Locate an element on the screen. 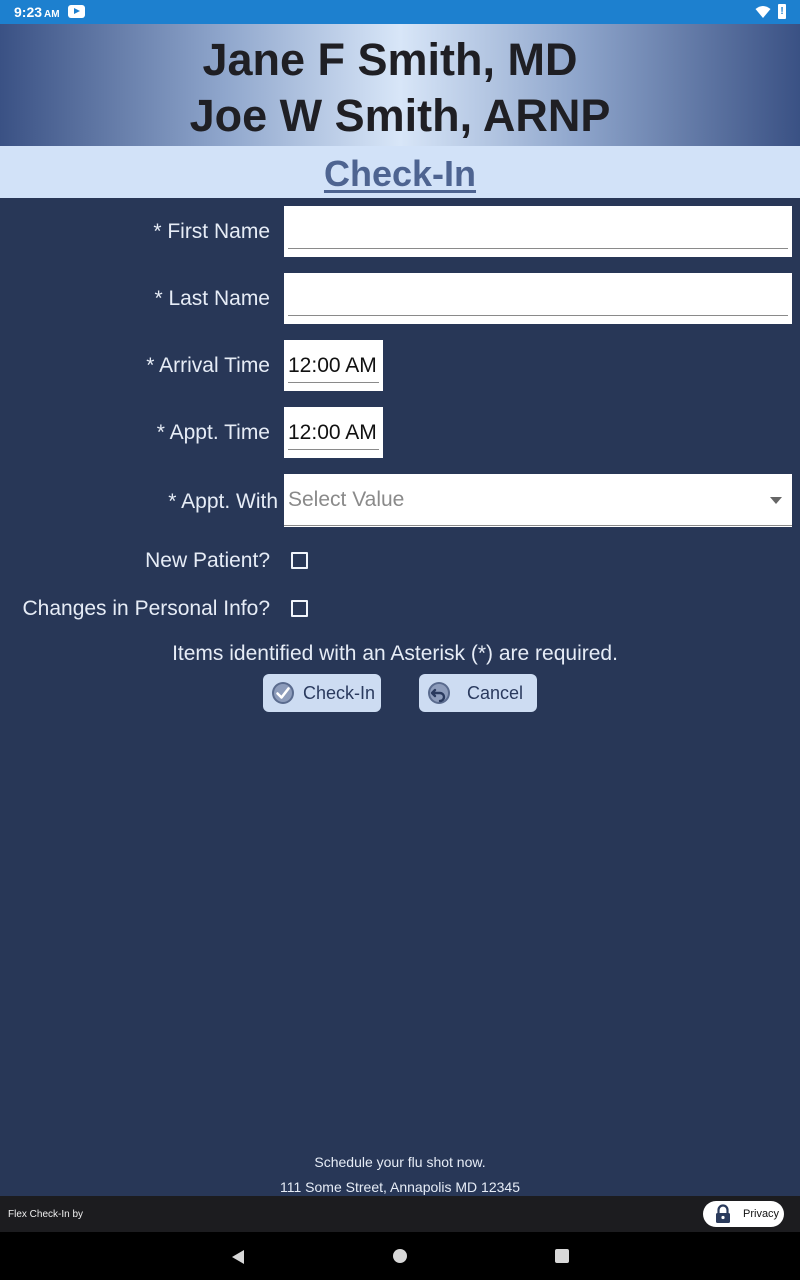 Image resolution: width=800 pixels, height=1280 pixels. cancel-button-label: Cancel is located at coordinates (495, 693).